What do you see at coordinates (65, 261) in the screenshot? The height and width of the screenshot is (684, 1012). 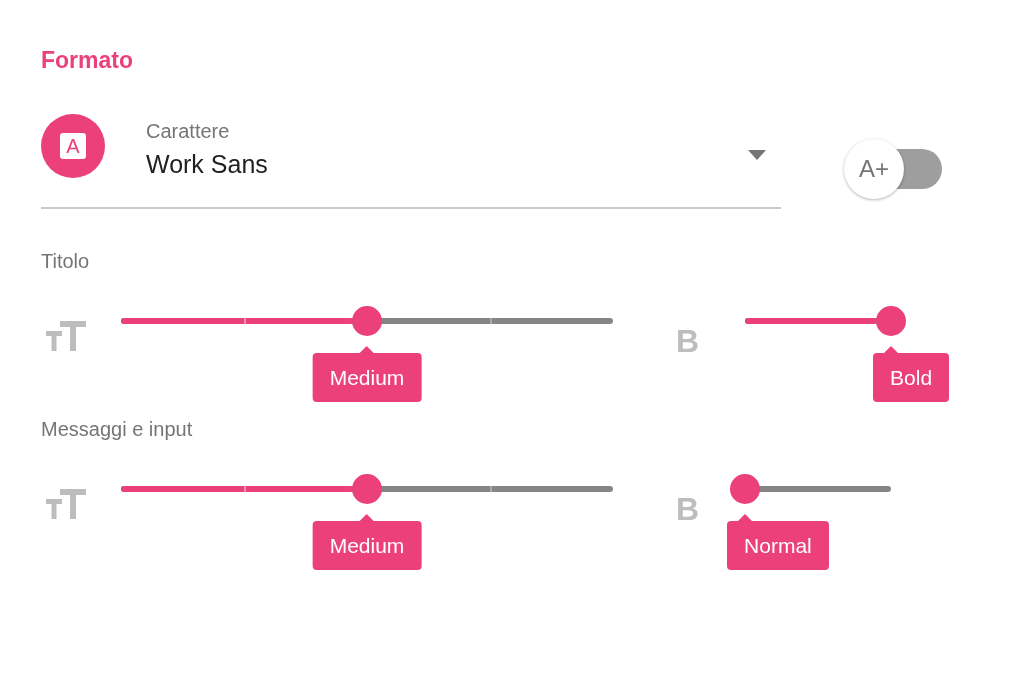 I see `section-label: Titolo` at bounding box center [65, 261].